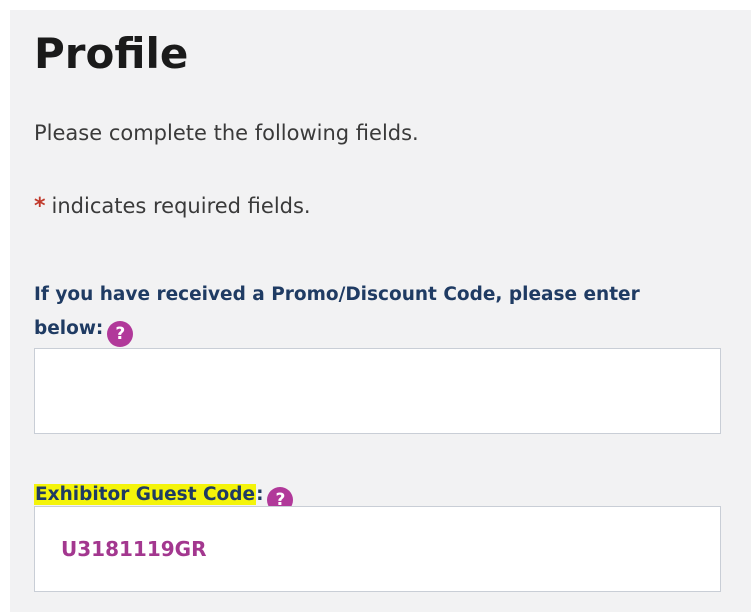  Describe the element at coordinates (120, 334) in the screenshot. I see `question-circle-icon: ?` at that location.